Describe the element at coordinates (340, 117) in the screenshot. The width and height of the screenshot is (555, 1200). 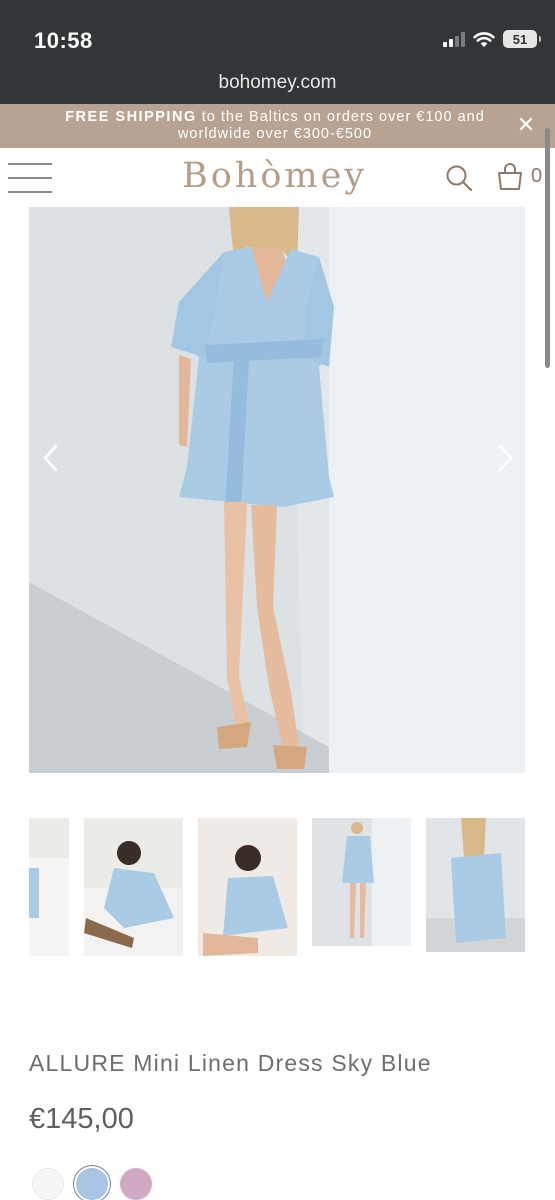
I see `announcement-line1: to the Baltics on orders over €100 and` at that location.